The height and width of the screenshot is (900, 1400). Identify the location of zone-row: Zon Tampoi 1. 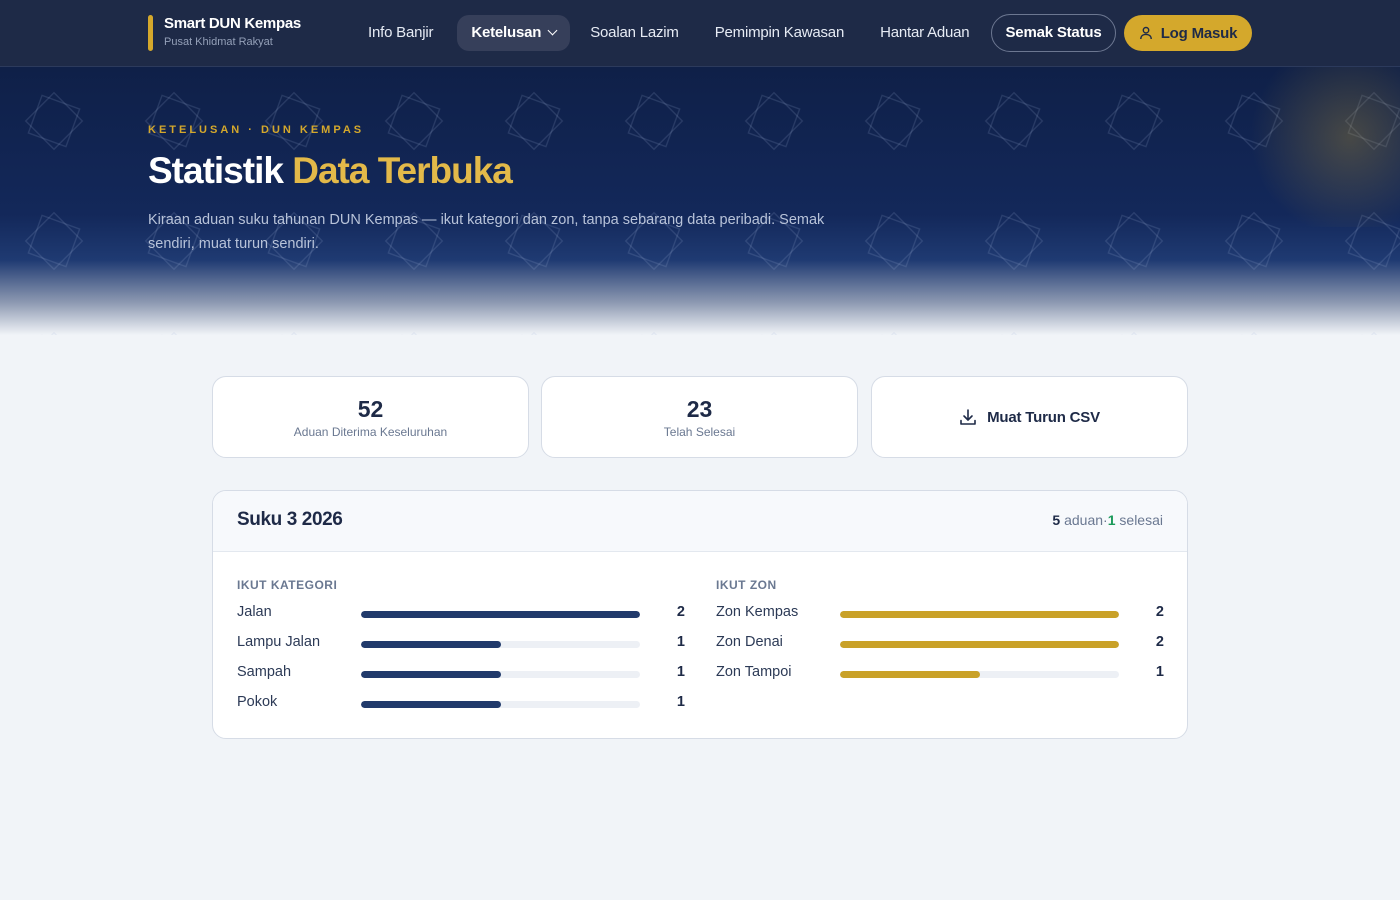
(940, 674).